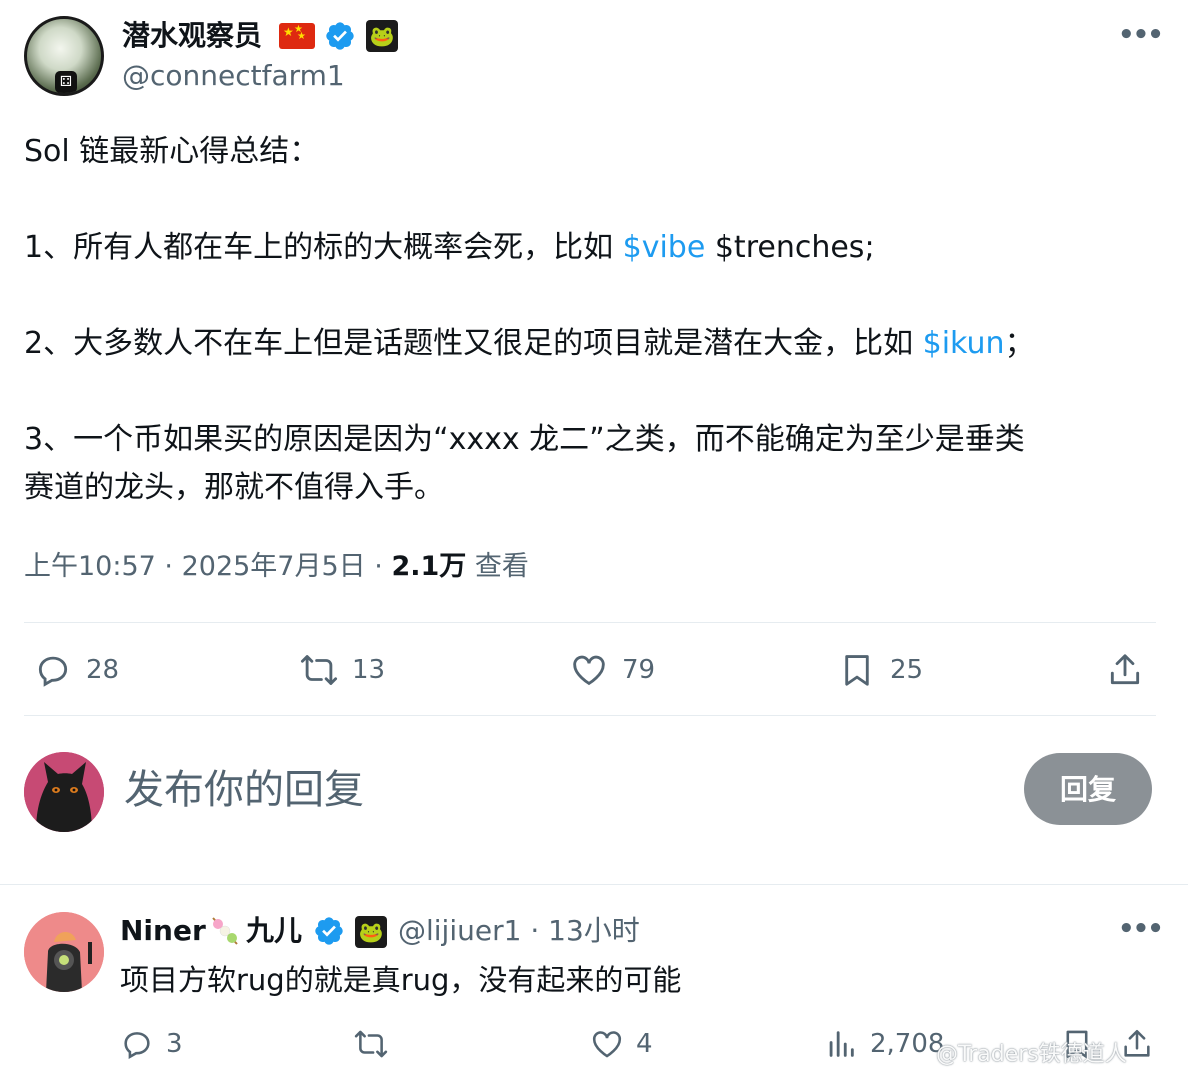 The width and height of the screenshot is (1188, 1080). What do you see at coordinates (501, 566) in the screenshot?
I see `views-label: 查看` at bounding box center [501, 566].